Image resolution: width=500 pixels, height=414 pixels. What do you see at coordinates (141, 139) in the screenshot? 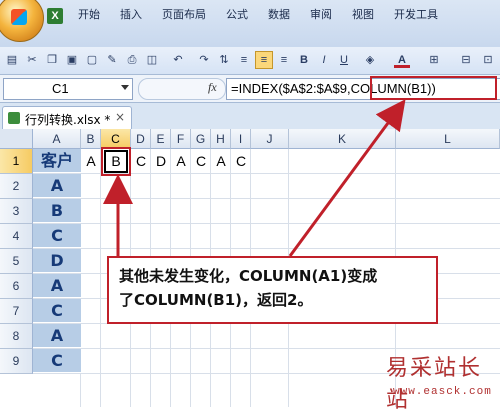
I see `column-header-d: D` at bounding box center [141, 139].